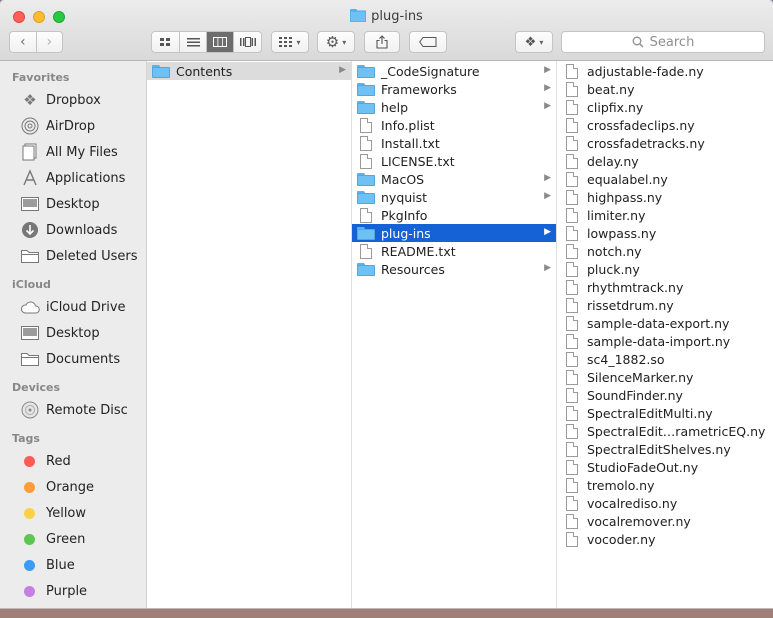 This screenshot has width=773, height=618. Describe the element at coordinates (665, 143) in the screenshot. I see `file-row: crossfadetracks.ny` at that location.